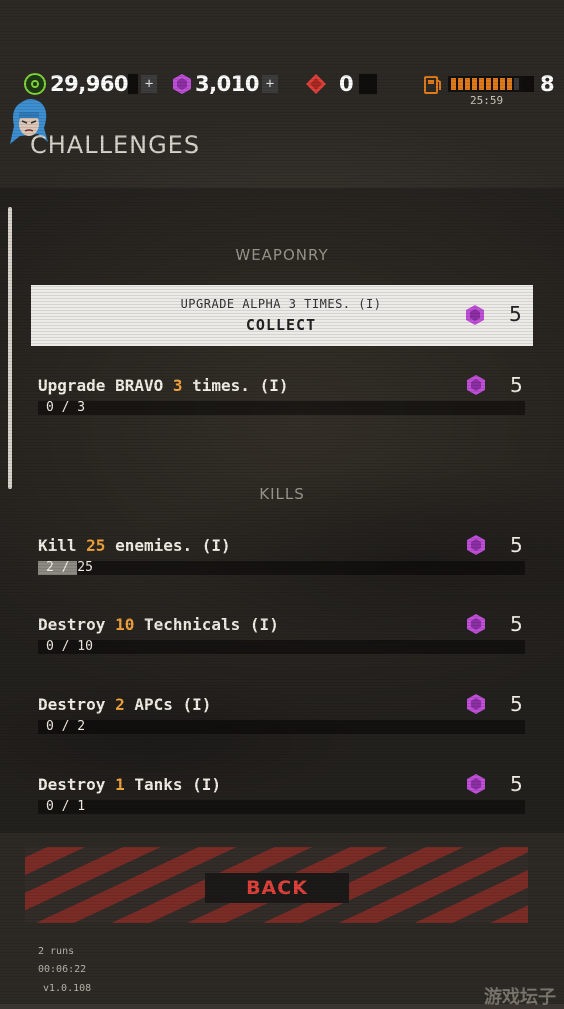 The width and height of the screenshot is (564, 1009). Describe the element at coordinates (281, 726) in the screenshot. I see `progress-bar: 0 / 2` at that location.